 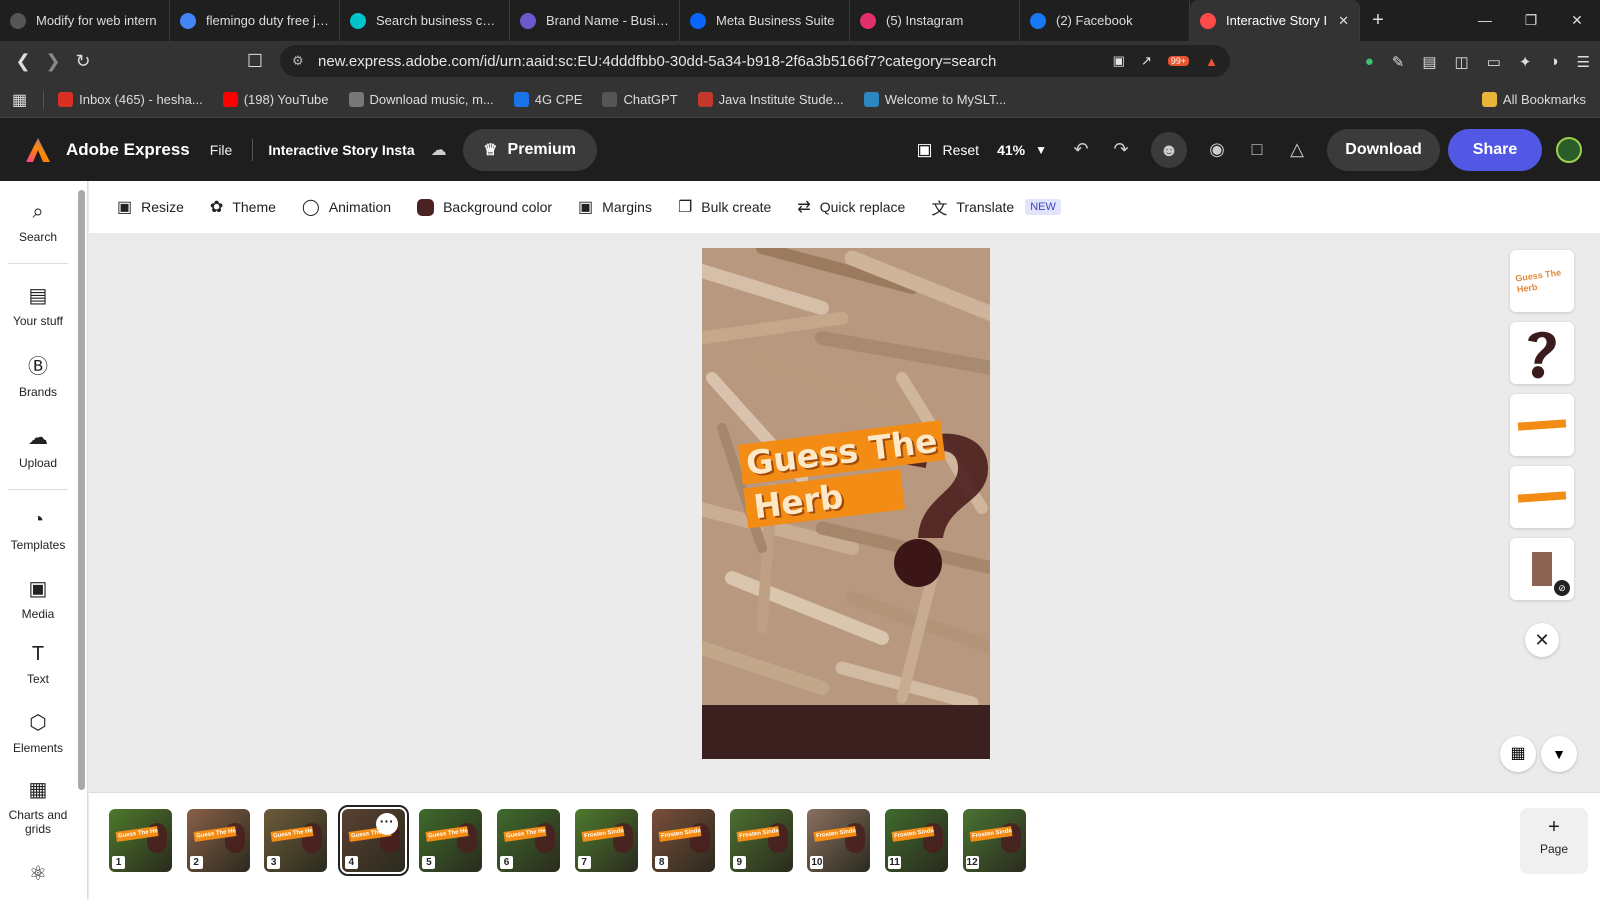 What do you see at coordinates (38, 732) in the screenshot?
I see `sidebar-item-elements: ⬡ Elements` at bounding box center [38, 732].